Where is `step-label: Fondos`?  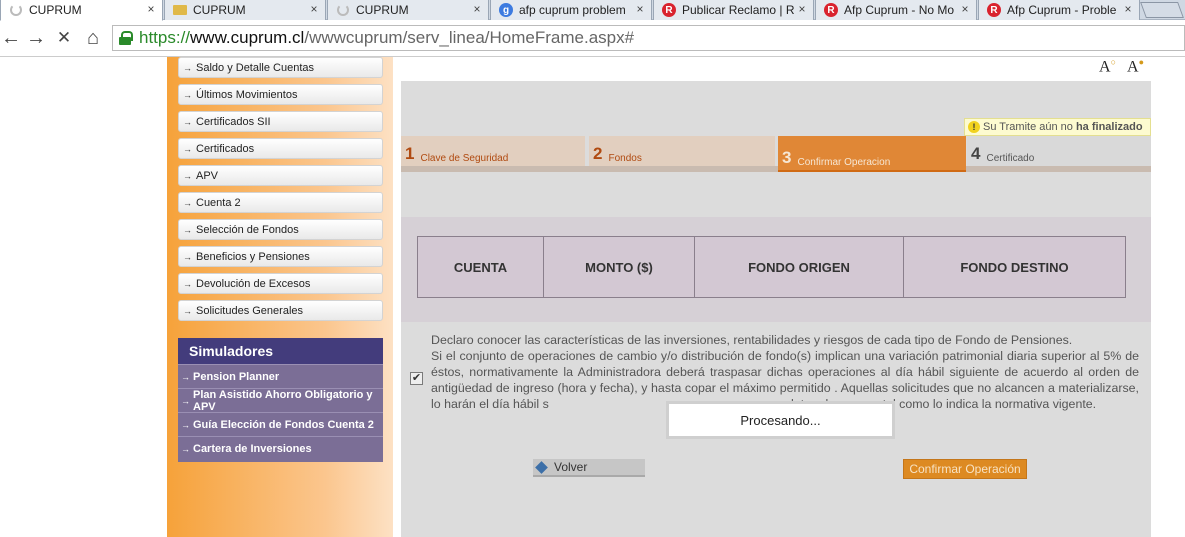
step-label: Fondos is located at coordinates (625, 158).